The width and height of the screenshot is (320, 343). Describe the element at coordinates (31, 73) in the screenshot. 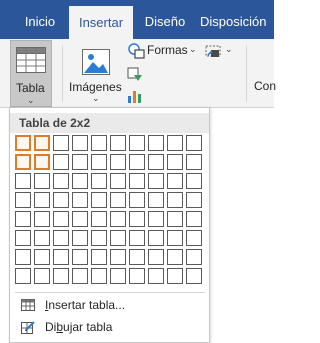

I see `tabla-button: Tabla ⌄` at that location.